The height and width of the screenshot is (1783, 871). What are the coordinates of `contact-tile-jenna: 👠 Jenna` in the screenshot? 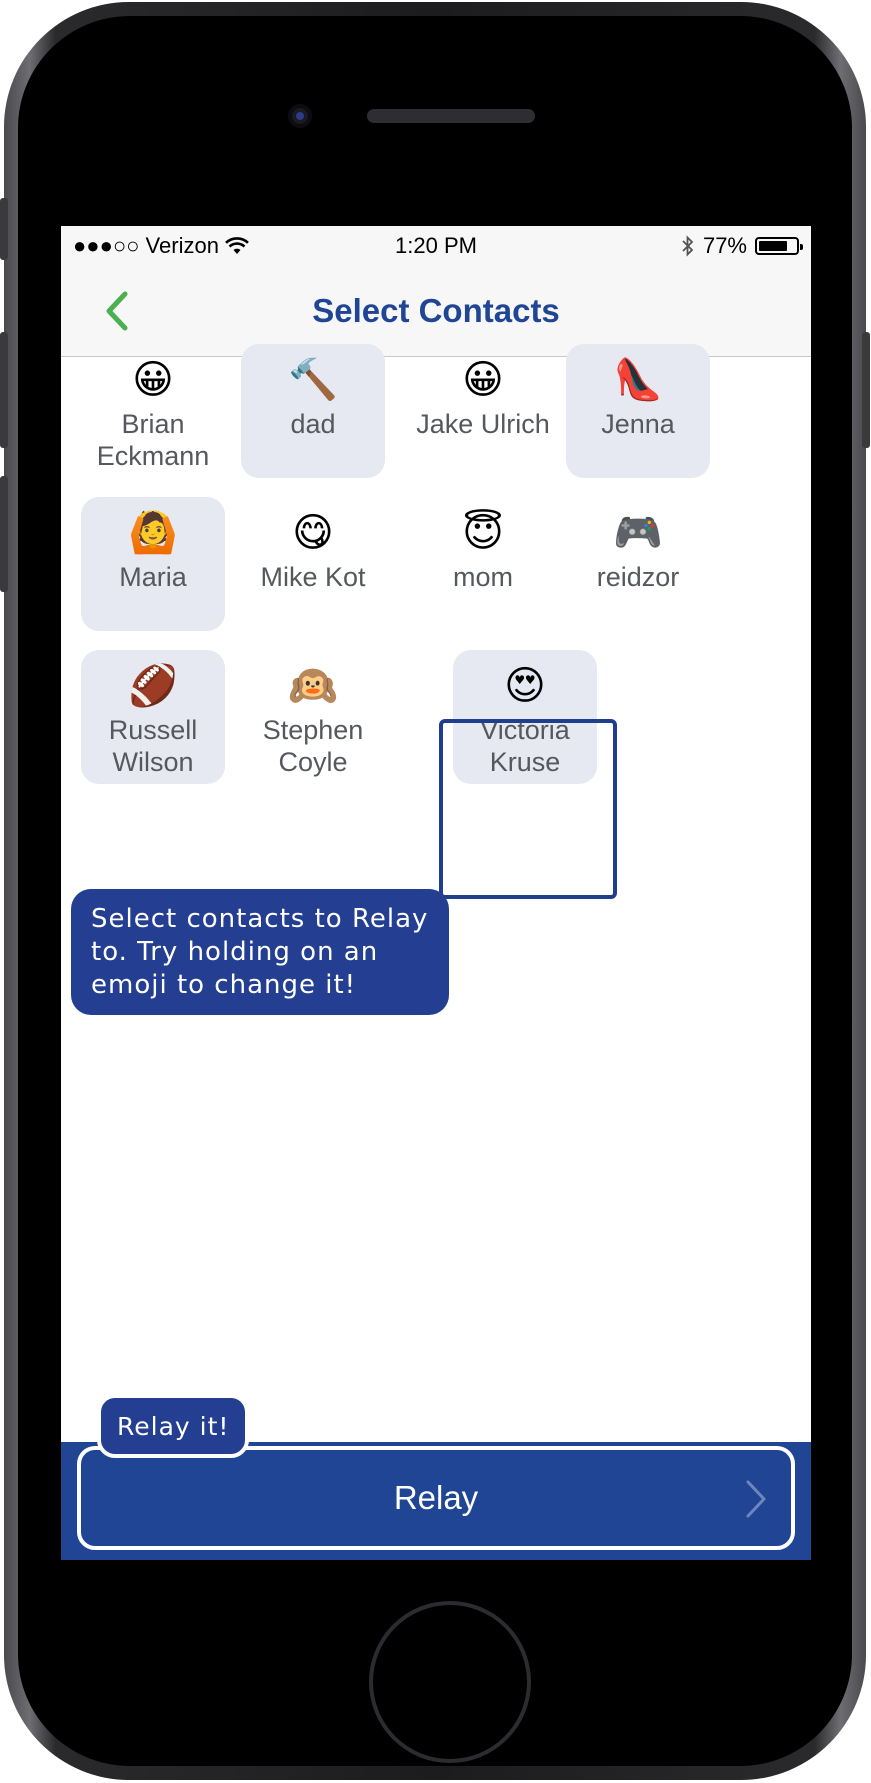 It's located at (638, 411).